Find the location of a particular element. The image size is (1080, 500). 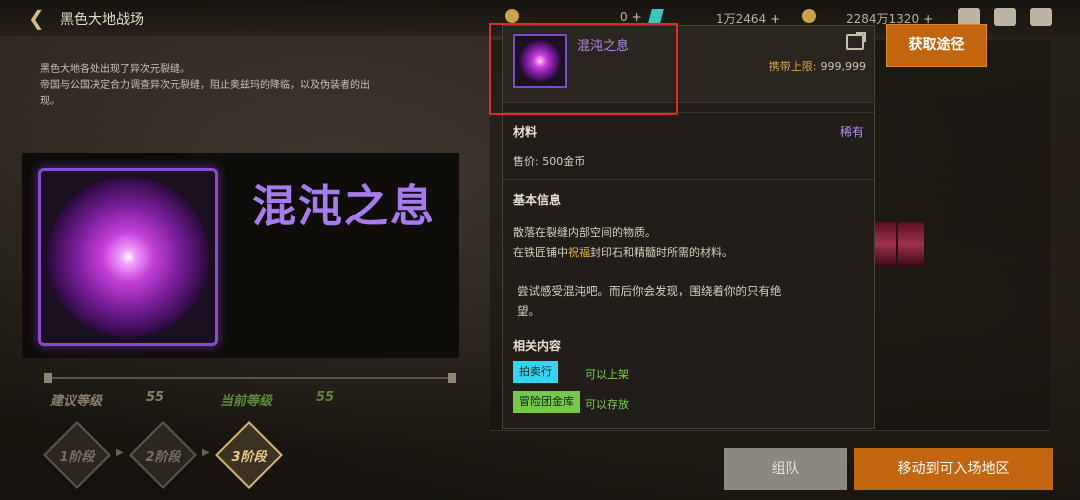

currency-2-value: 1万2464 is located at coordinates (741, 19).